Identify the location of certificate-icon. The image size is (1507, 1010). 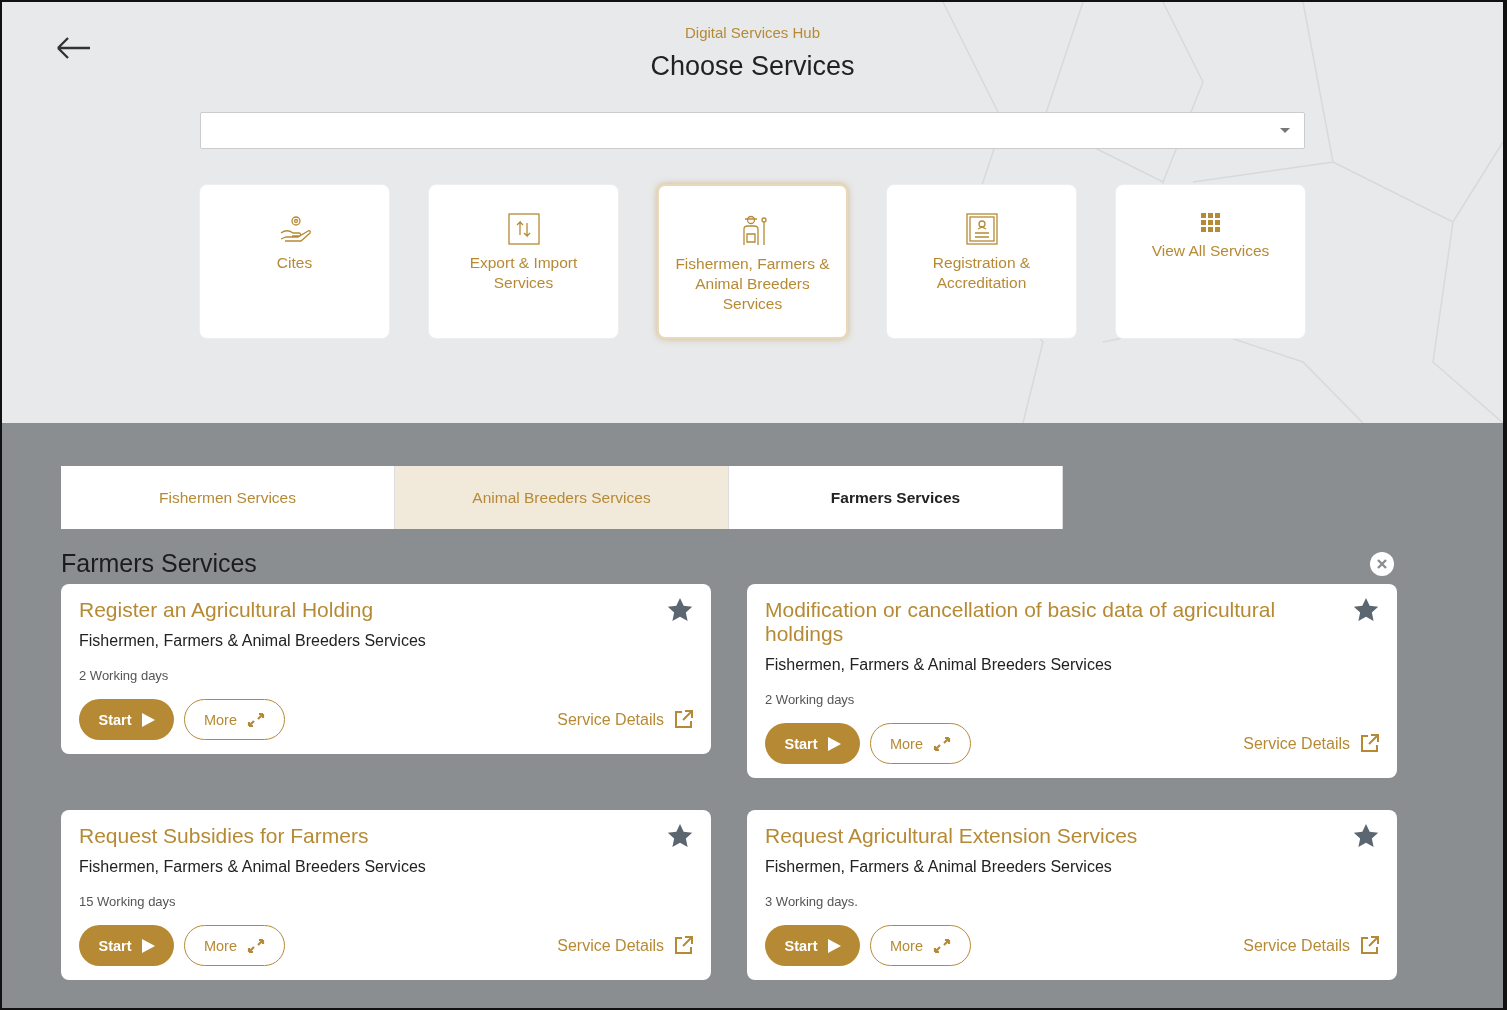
(981, 229).